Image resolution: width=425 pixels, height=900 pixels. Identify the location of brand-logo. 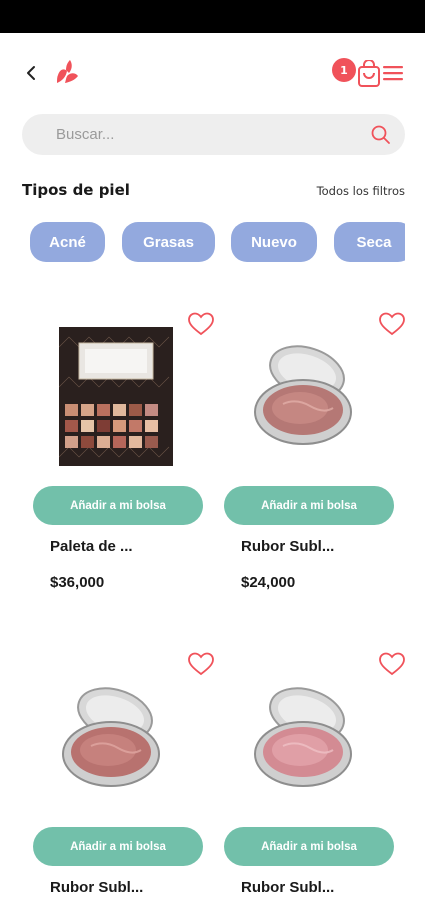
(67, 73).